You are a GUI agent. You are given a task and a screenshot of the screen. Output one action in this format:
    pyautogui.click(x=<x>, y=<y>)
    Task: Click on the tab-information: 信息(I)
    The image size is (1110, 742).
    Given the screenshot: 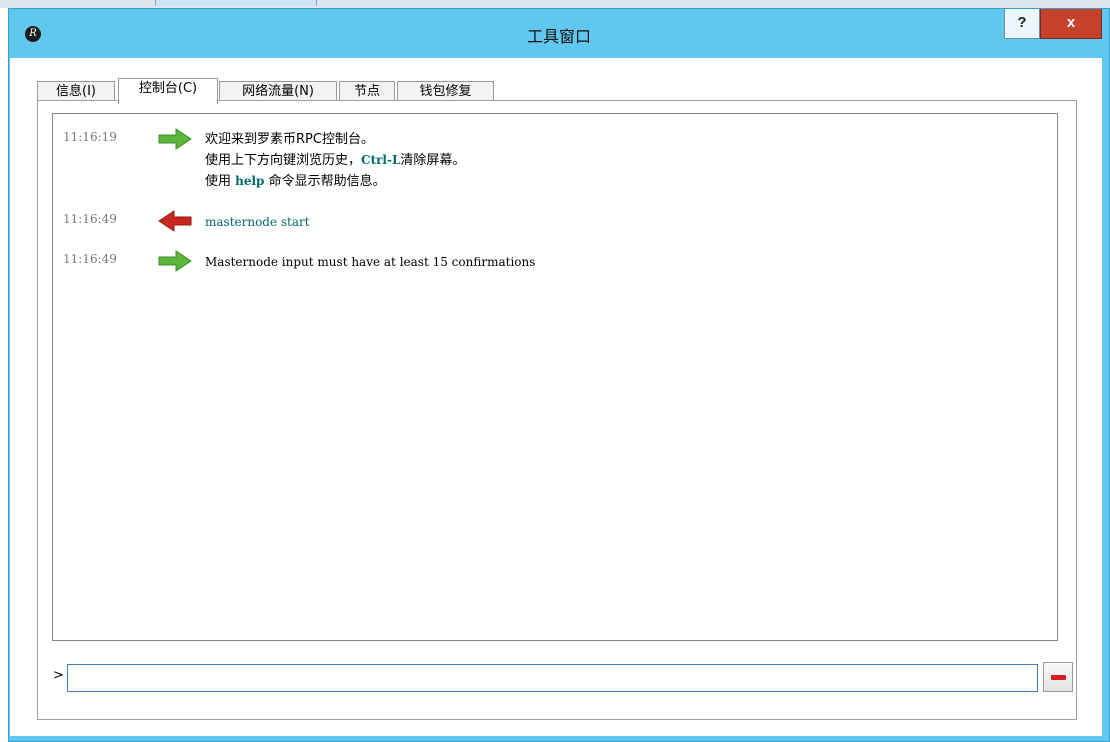 What is the action you would take?
    pyautogui.click(x=76, y=91)
    